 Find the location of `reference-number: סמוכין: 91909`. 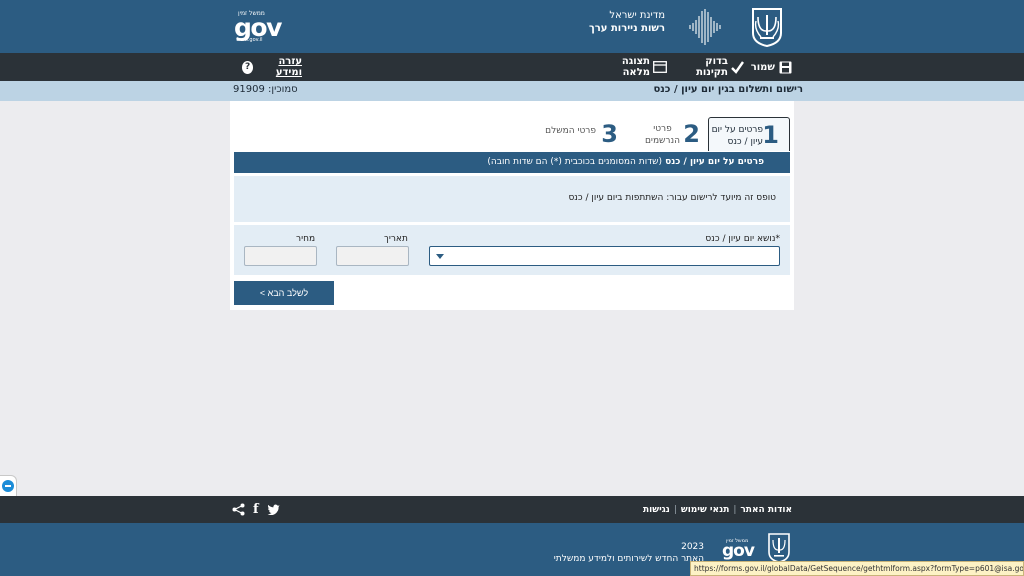

reference-number: סמוכין: 91909 is located at coordinates (265, 89).